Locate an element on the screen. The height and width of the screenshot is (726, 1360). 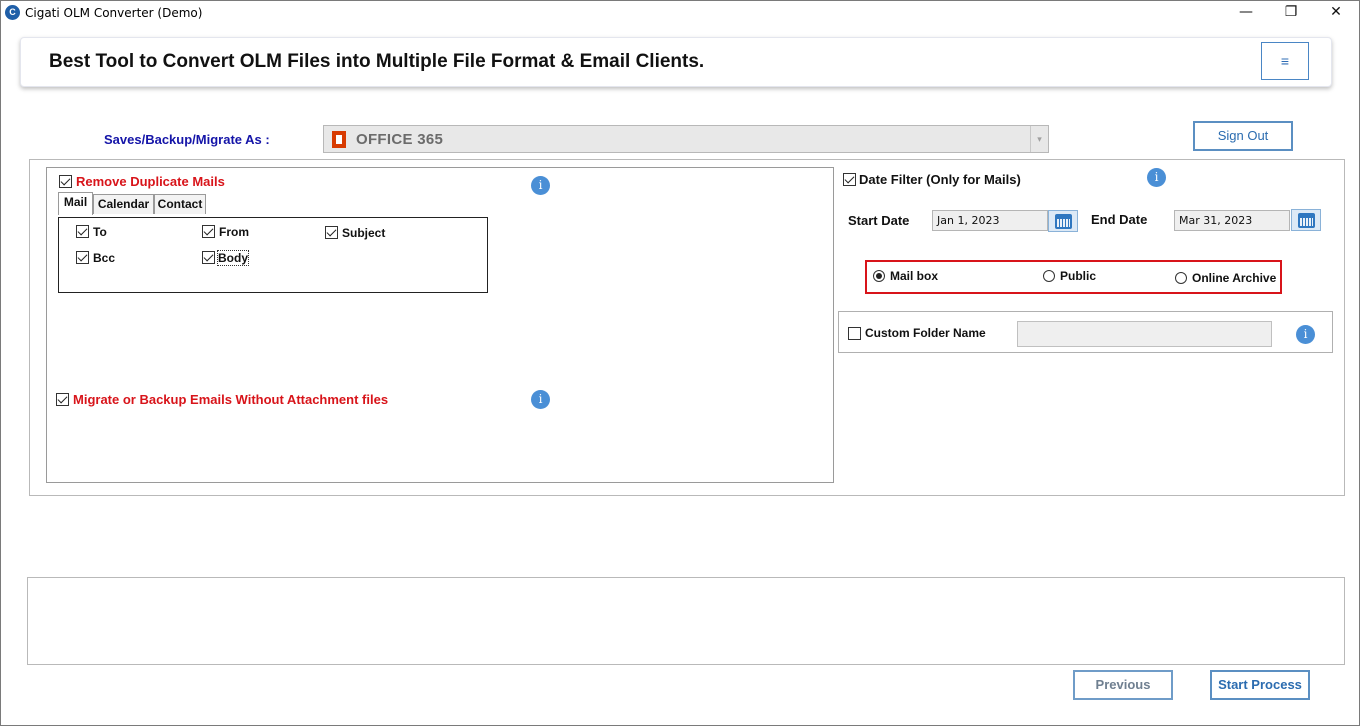
mail-duplicate-fields is located at coordinates (273, 255).